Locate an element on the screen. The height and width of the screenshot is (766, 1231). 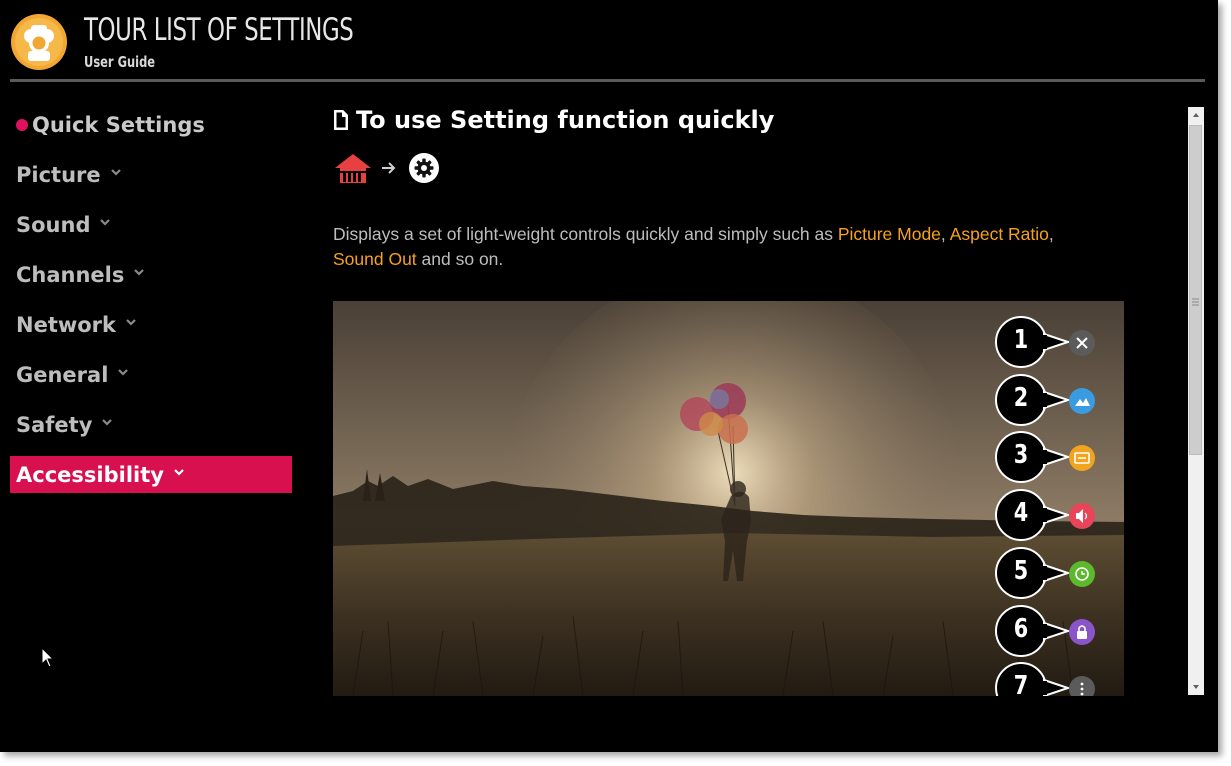
sidebar-item-label: Channels is located at coordinates (70, 275).